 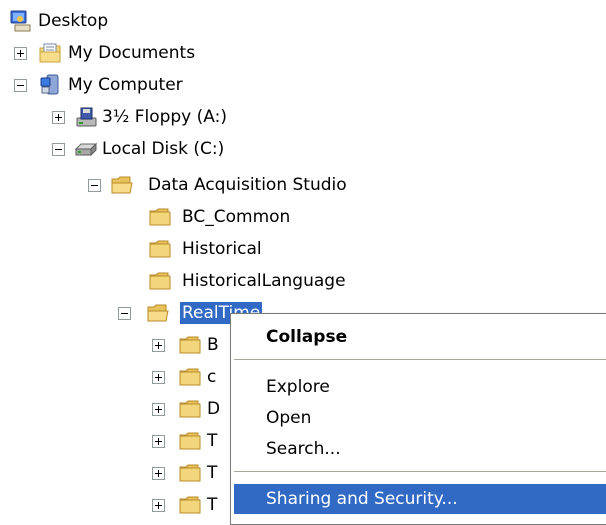 I want to click on tree-item-label: Desktop, so click(x=73, y=21).